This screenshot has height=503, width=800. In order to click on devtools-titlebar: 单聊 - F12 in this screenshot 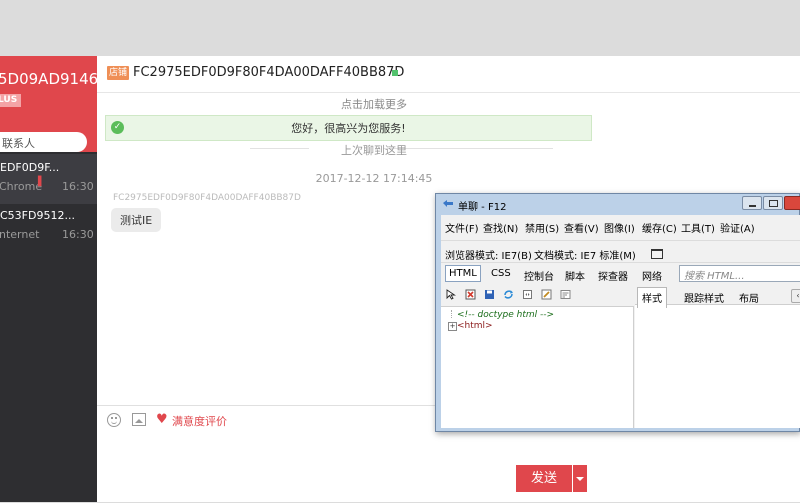, I will do `click(618, 204)`.